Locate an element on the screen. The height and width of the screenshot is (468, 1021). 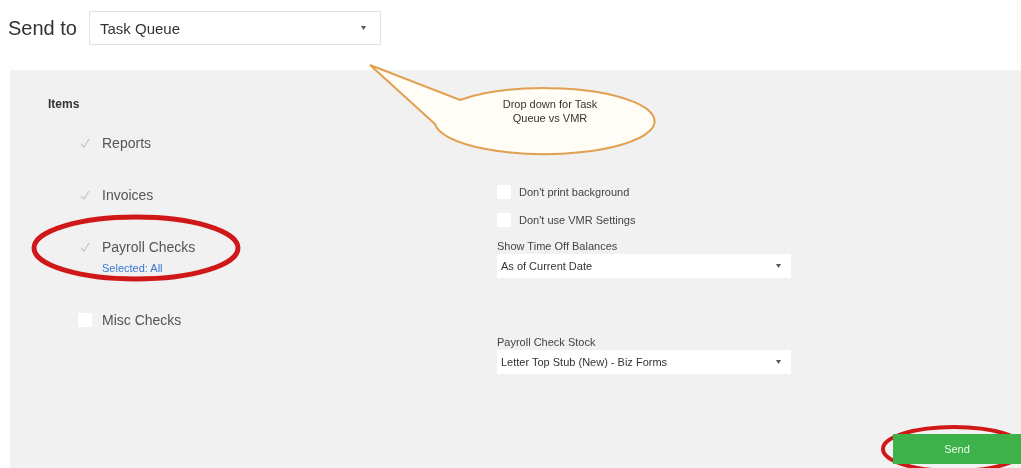
field-label: Show Time Off Balances is located at coordinates (558, 246).